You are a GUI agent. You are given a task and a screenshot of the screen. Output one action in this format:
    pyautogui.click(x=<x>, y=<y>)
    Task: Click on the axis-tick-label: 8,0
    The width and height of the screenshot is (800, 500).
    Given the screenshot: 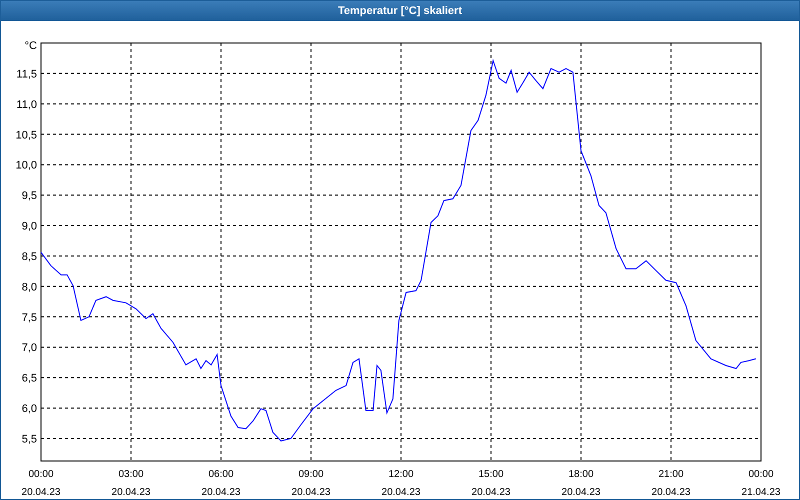 What is the action you would take?
    pyautogui.click(x=29, y=287)
    